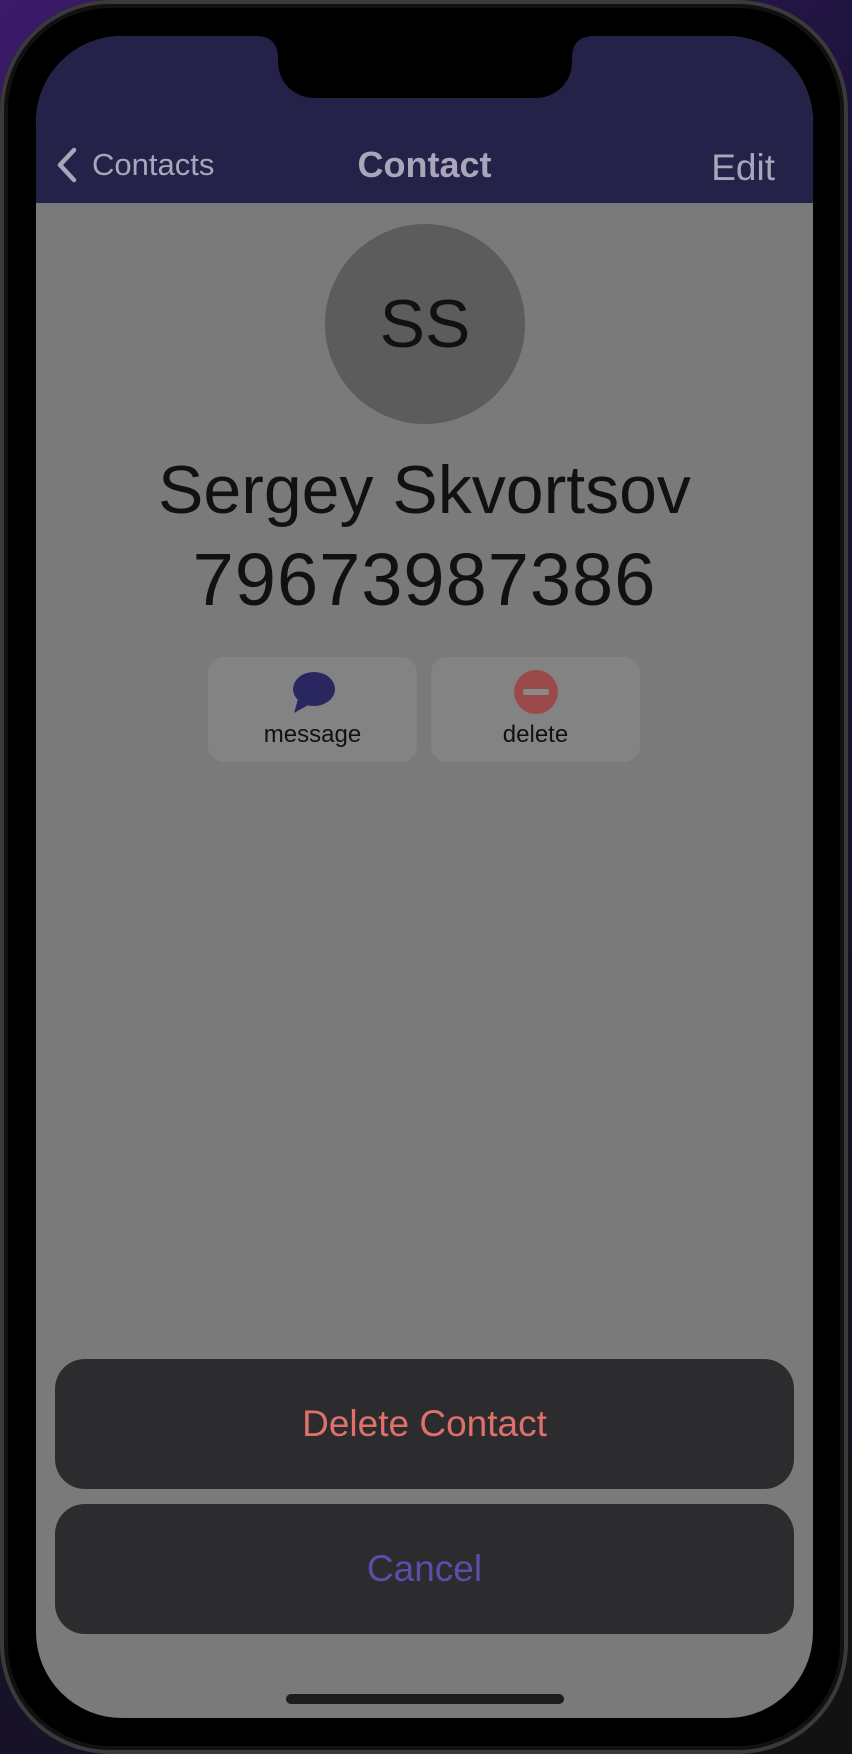 Image resolution: width=852 pixels, height=1754 pixels. Describe the element at coordinates (743, 168) in the screenshot. I see `edit-button: Edit` at that location.